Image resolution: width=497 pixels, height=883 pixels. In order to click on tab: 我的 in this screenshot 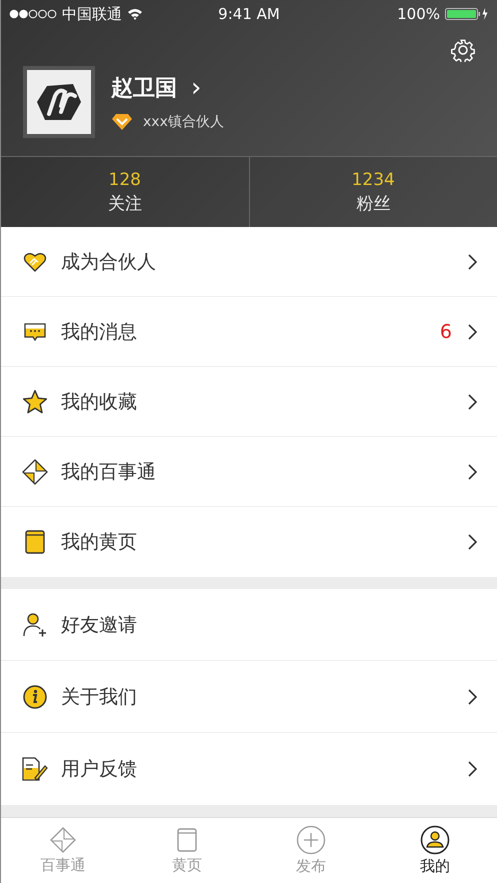, I will do `click(435, 850)`.